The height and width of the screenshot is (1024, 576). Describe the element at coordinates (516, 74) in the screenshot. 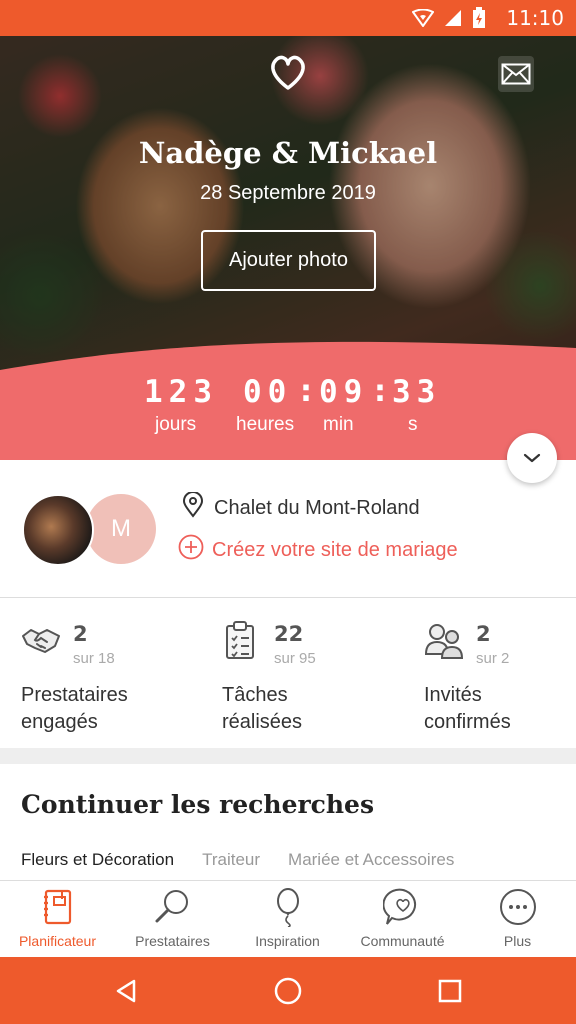

I see `envelope-icon` at that location.